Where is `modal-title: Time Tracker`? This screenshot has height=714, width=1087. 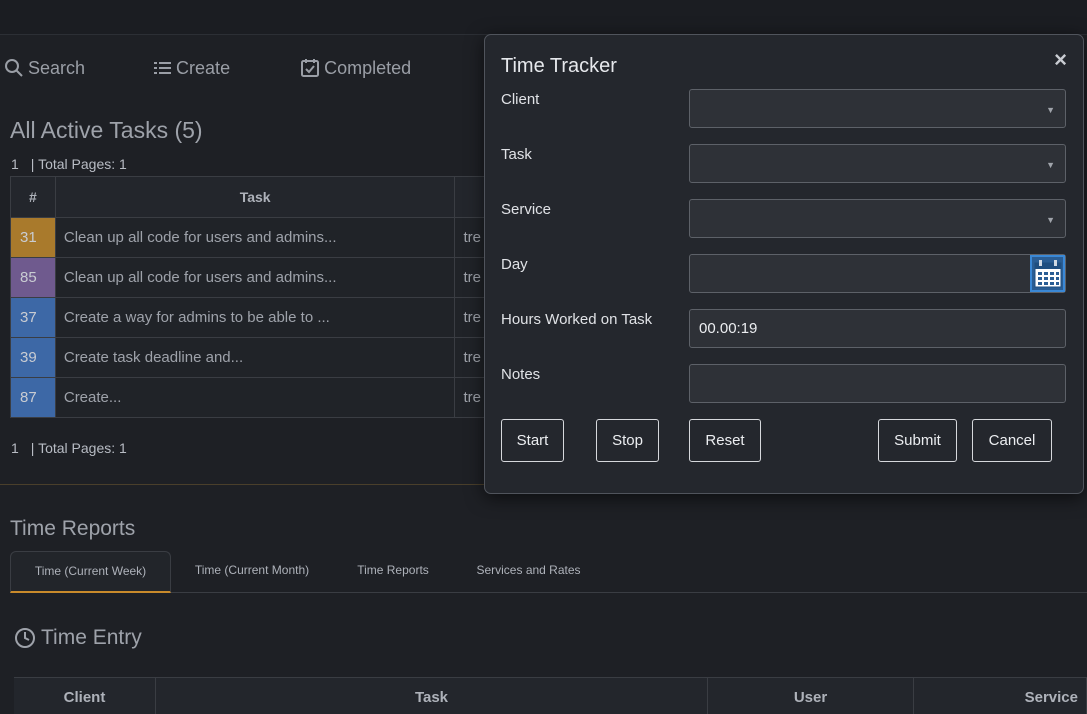
modal-title: Time Tracker is located at coordinates (559, 66).